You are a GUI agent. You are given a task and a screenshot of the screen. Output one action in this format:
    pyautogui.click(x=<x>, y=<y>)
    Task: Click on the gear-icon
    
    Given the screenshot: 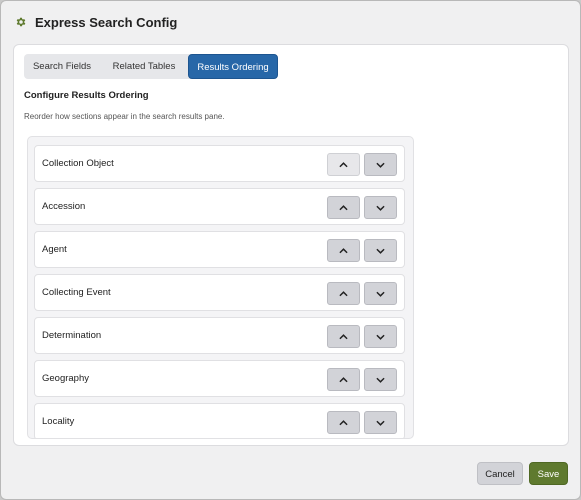 What is the action you would take?
    pyautogui.click(x=21, y=22)
    